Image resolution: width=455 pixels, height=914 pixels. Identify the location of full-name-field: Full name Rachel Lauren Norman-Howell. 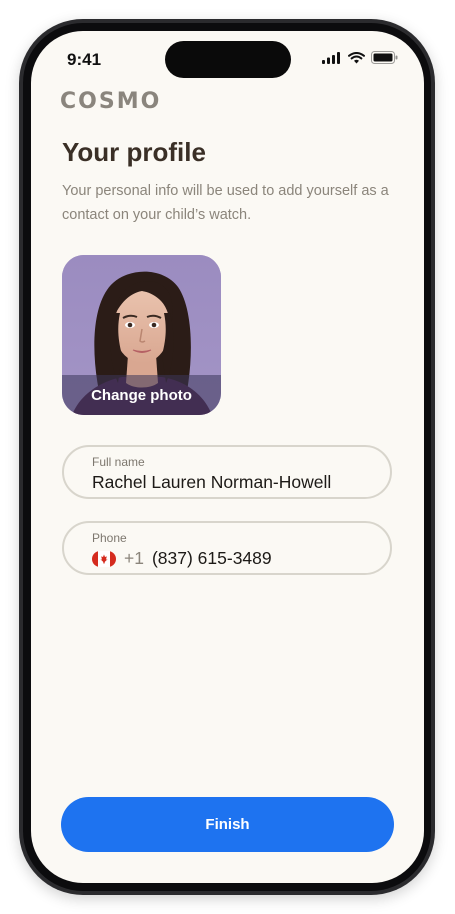
(227, 472).